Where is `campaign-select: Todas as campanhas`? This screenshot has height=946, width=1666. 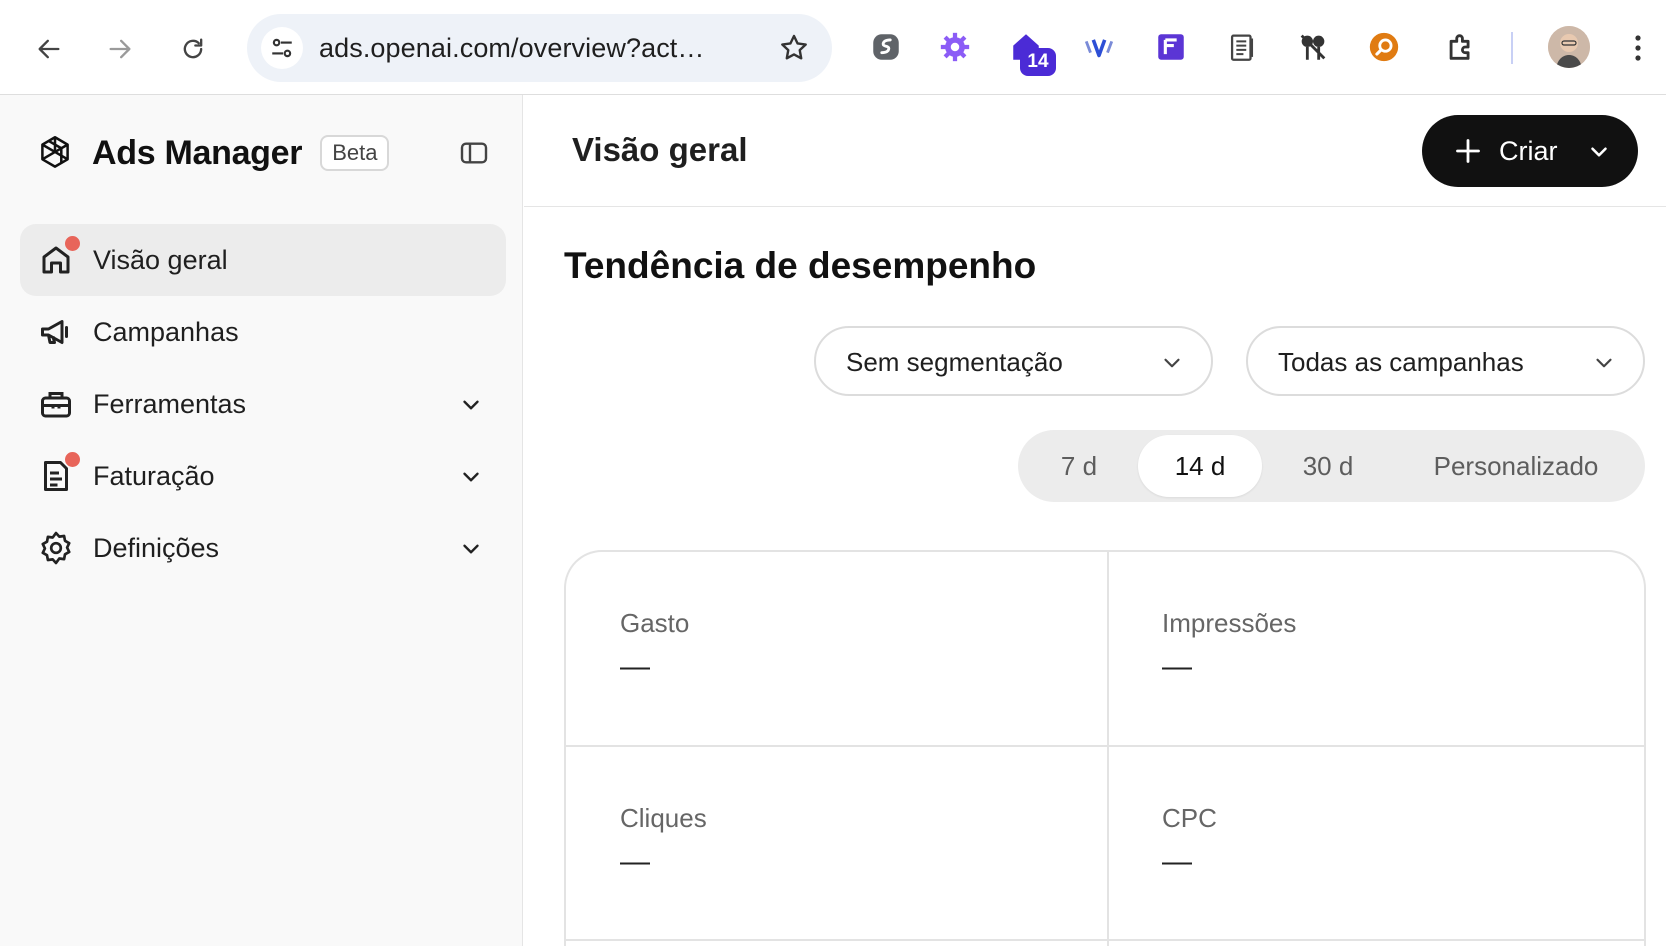
campaign-select: Todas as campanhas is located at coordinates (1445, 361).